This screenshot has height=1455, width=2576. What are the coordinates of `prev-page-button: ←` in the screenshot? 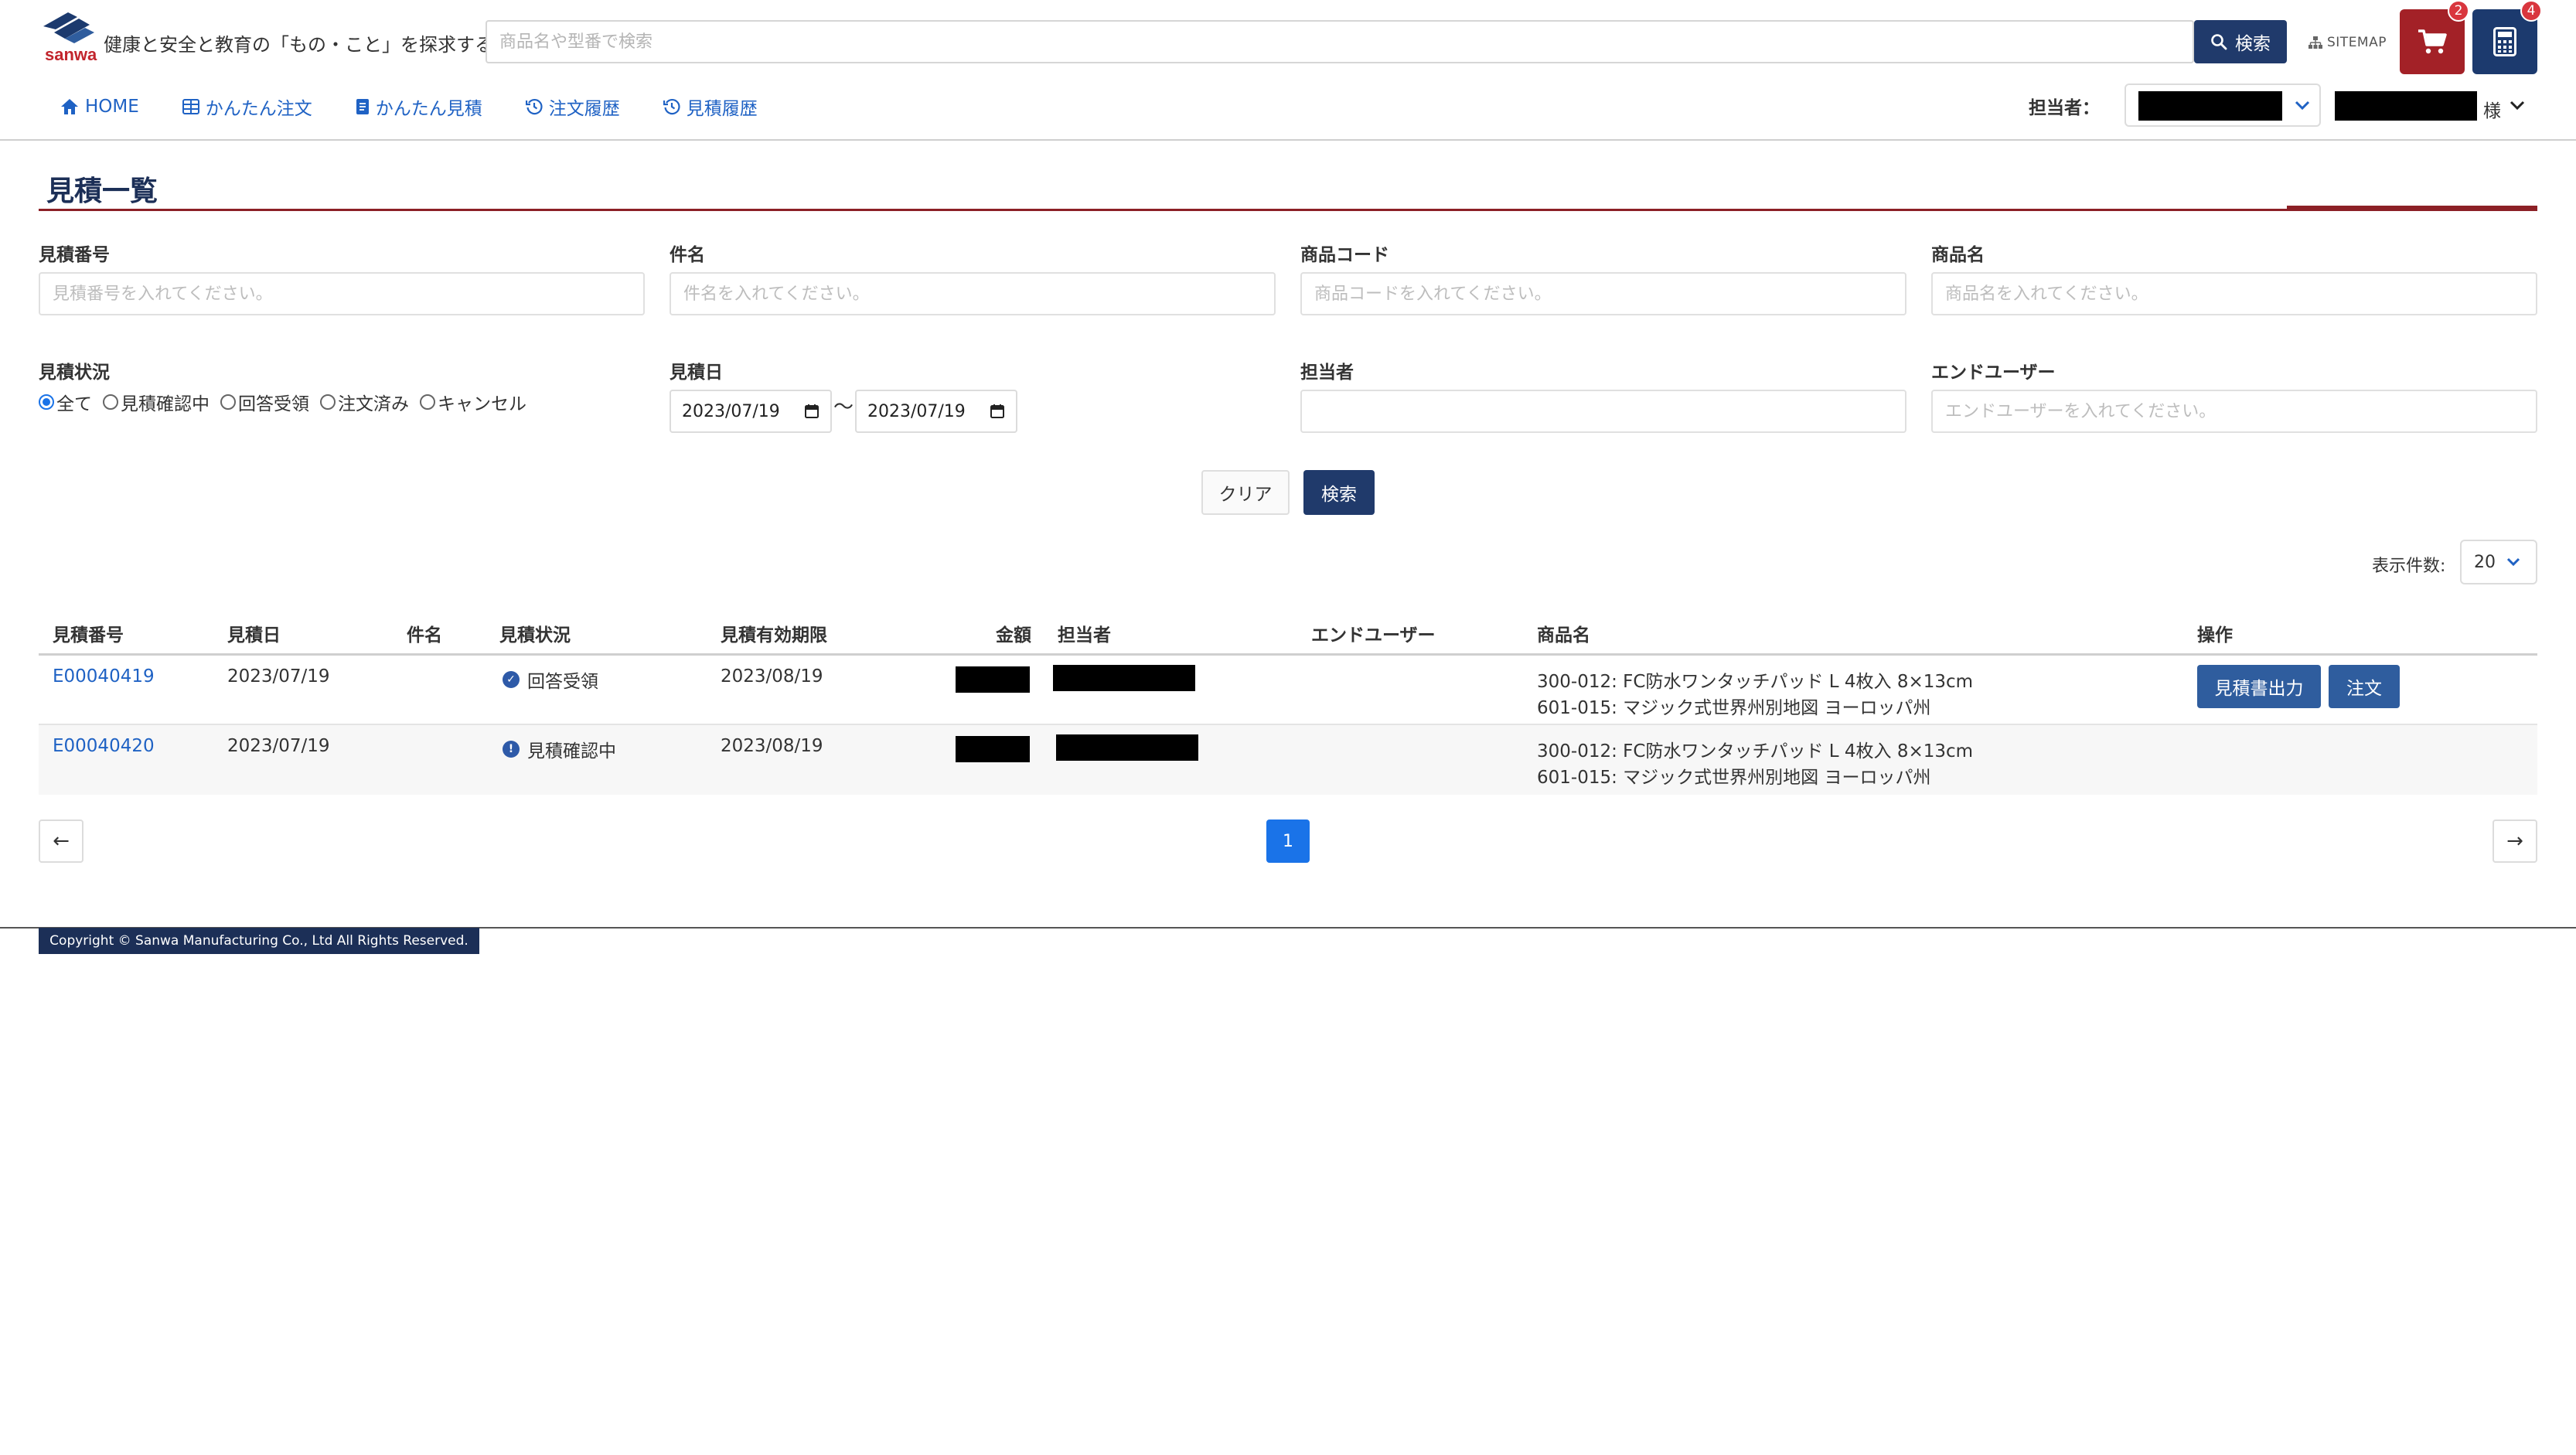 It's located at (61, 842).